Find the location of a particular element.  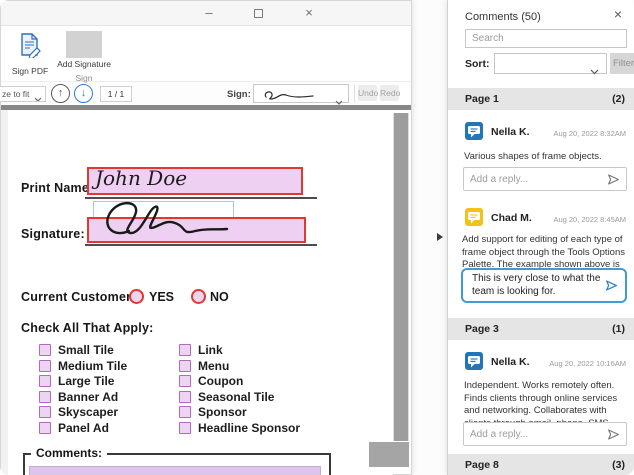

print-name-label: Print Name: is located at coordinates (57, 188).